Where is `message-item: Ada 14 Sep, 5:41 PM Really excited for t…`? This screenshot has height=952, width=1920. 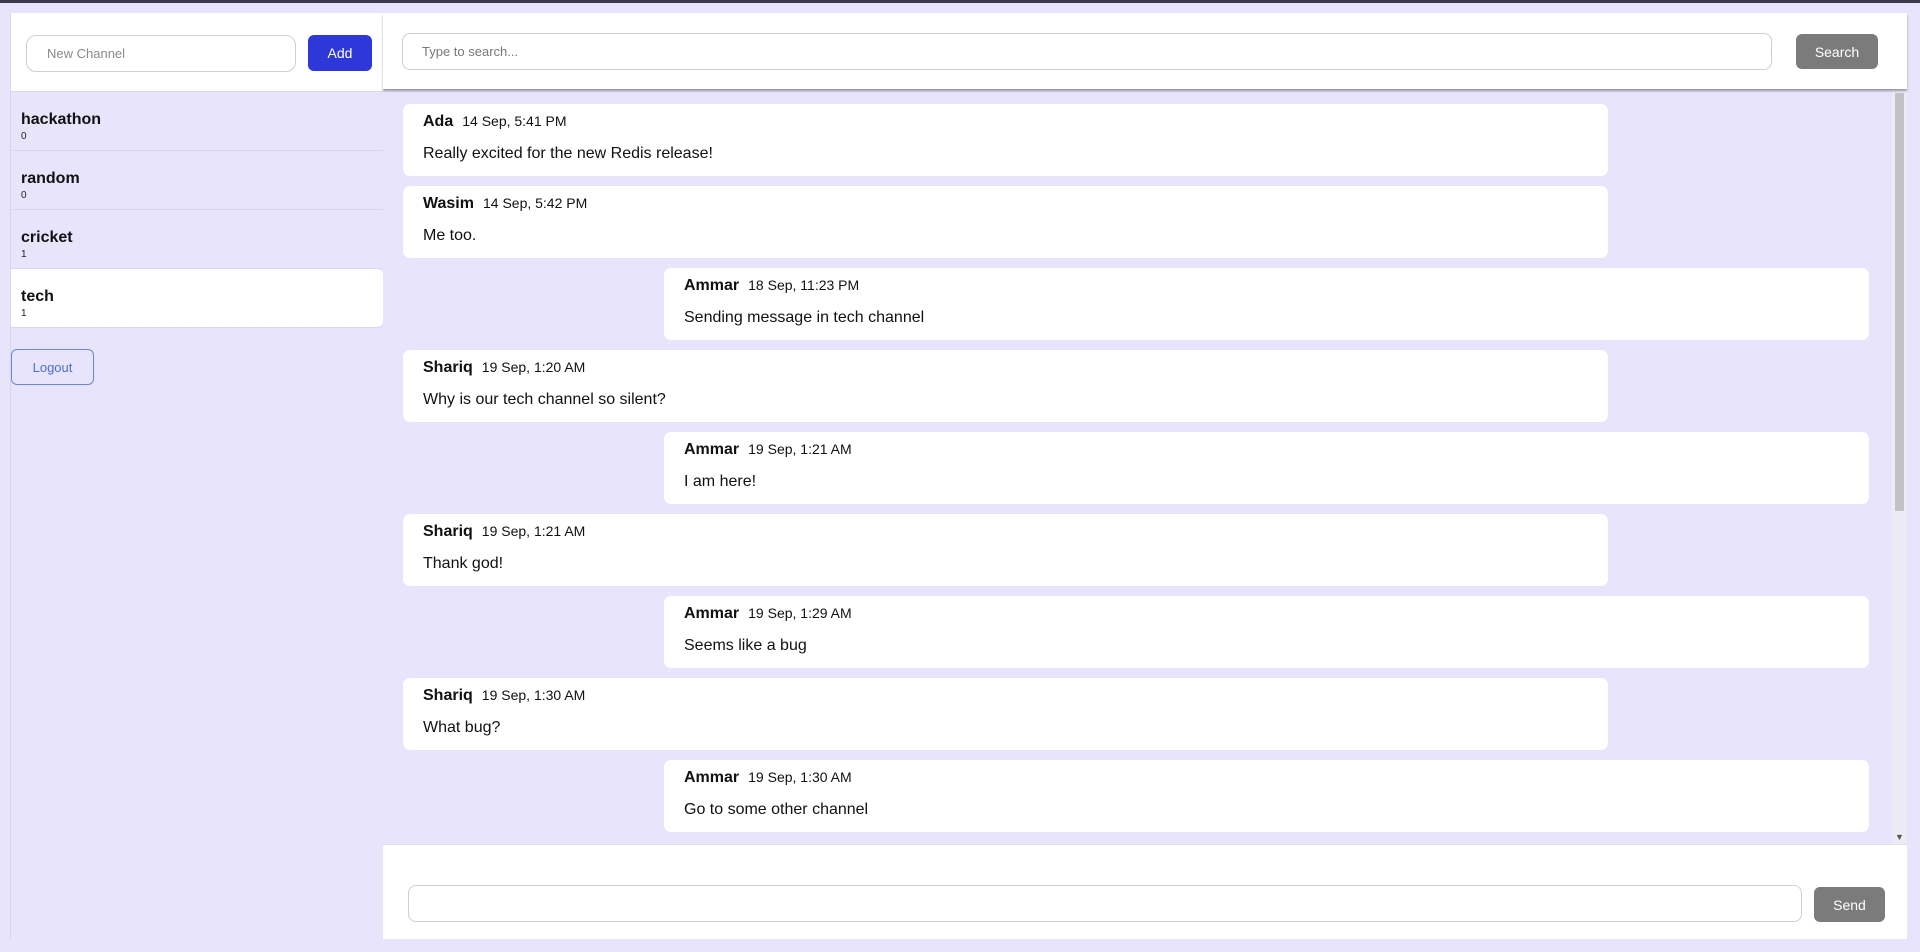 message-item: Ada 14 Sep, 5:41 PM Really excited for t… is located at coordinates (1005, 140).